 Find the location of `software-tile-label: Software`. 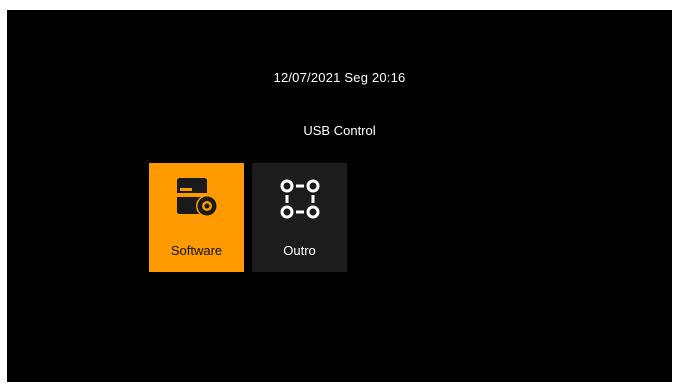

software-tile-label: Software is located at coordinates (196, 250).